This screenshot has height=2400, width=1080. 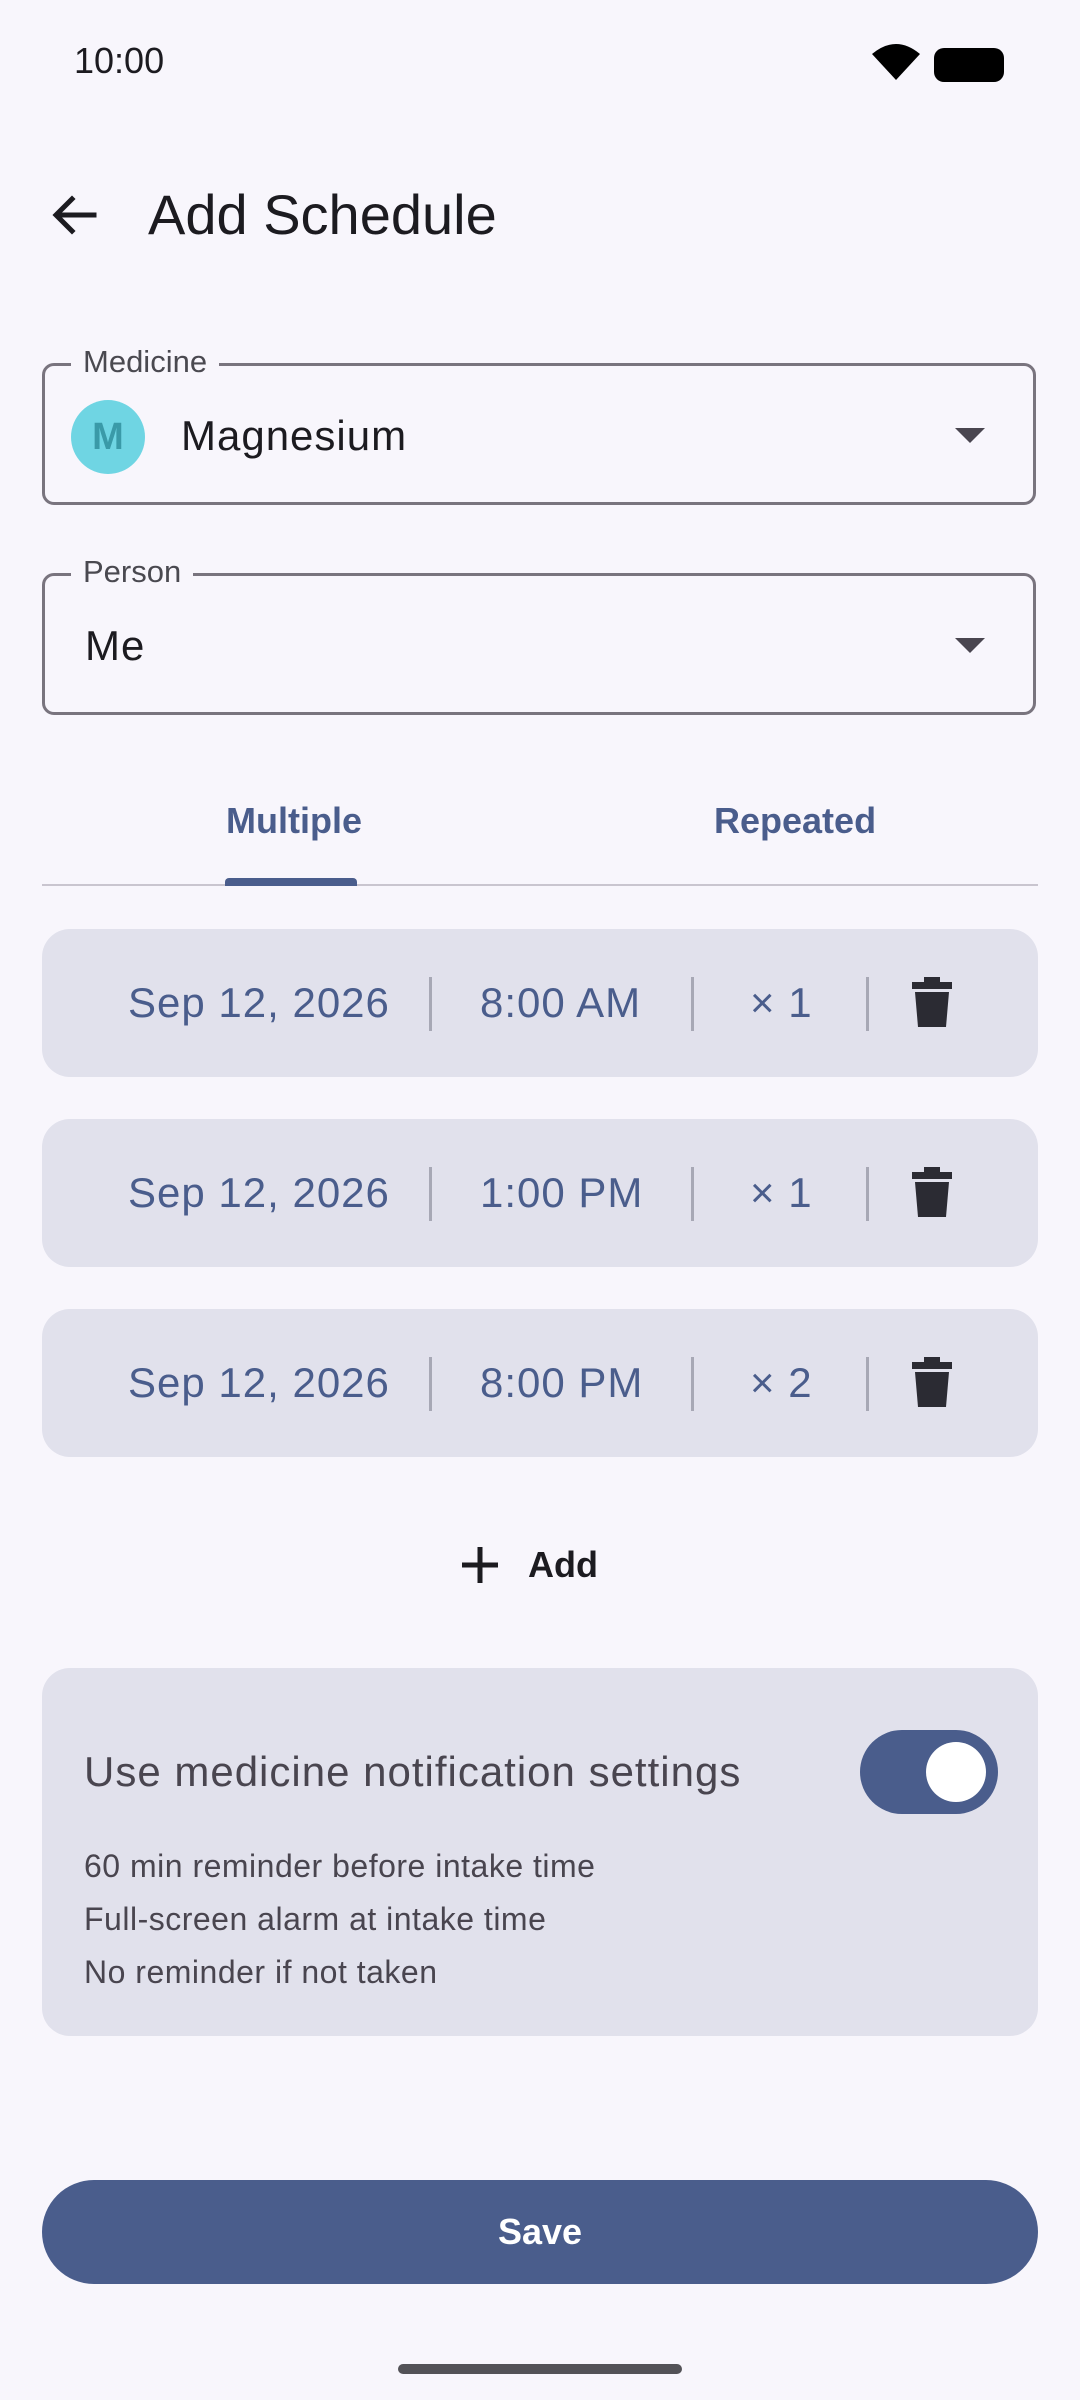 I want to click on status-time: 10:00, so click(x=119, y=60).